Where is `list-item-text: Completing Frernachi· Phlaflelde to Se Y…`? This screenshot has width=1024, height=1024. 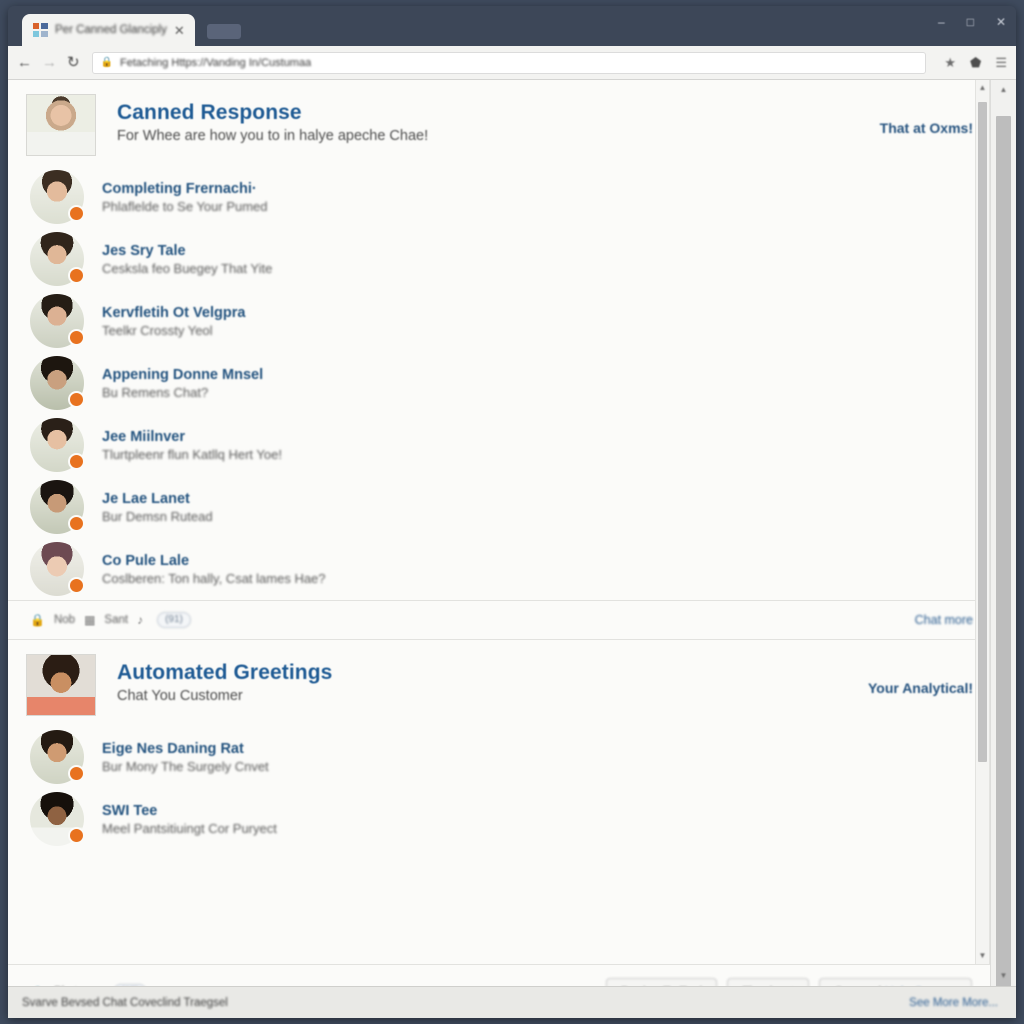 list-item-text: Completing Frernachi· Phlaflelde to Se Y… is located at coordinates (537, 197).